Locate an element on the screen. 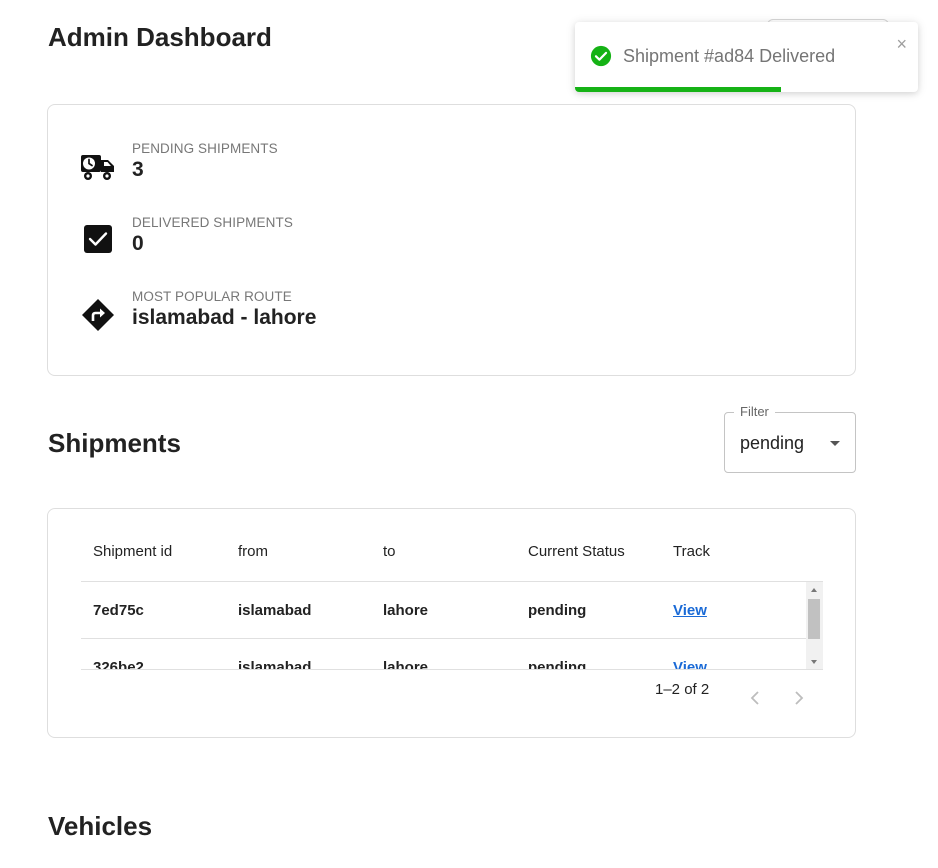 The image size is (938, 868). column-header: from is located at coordinates (253, 551).